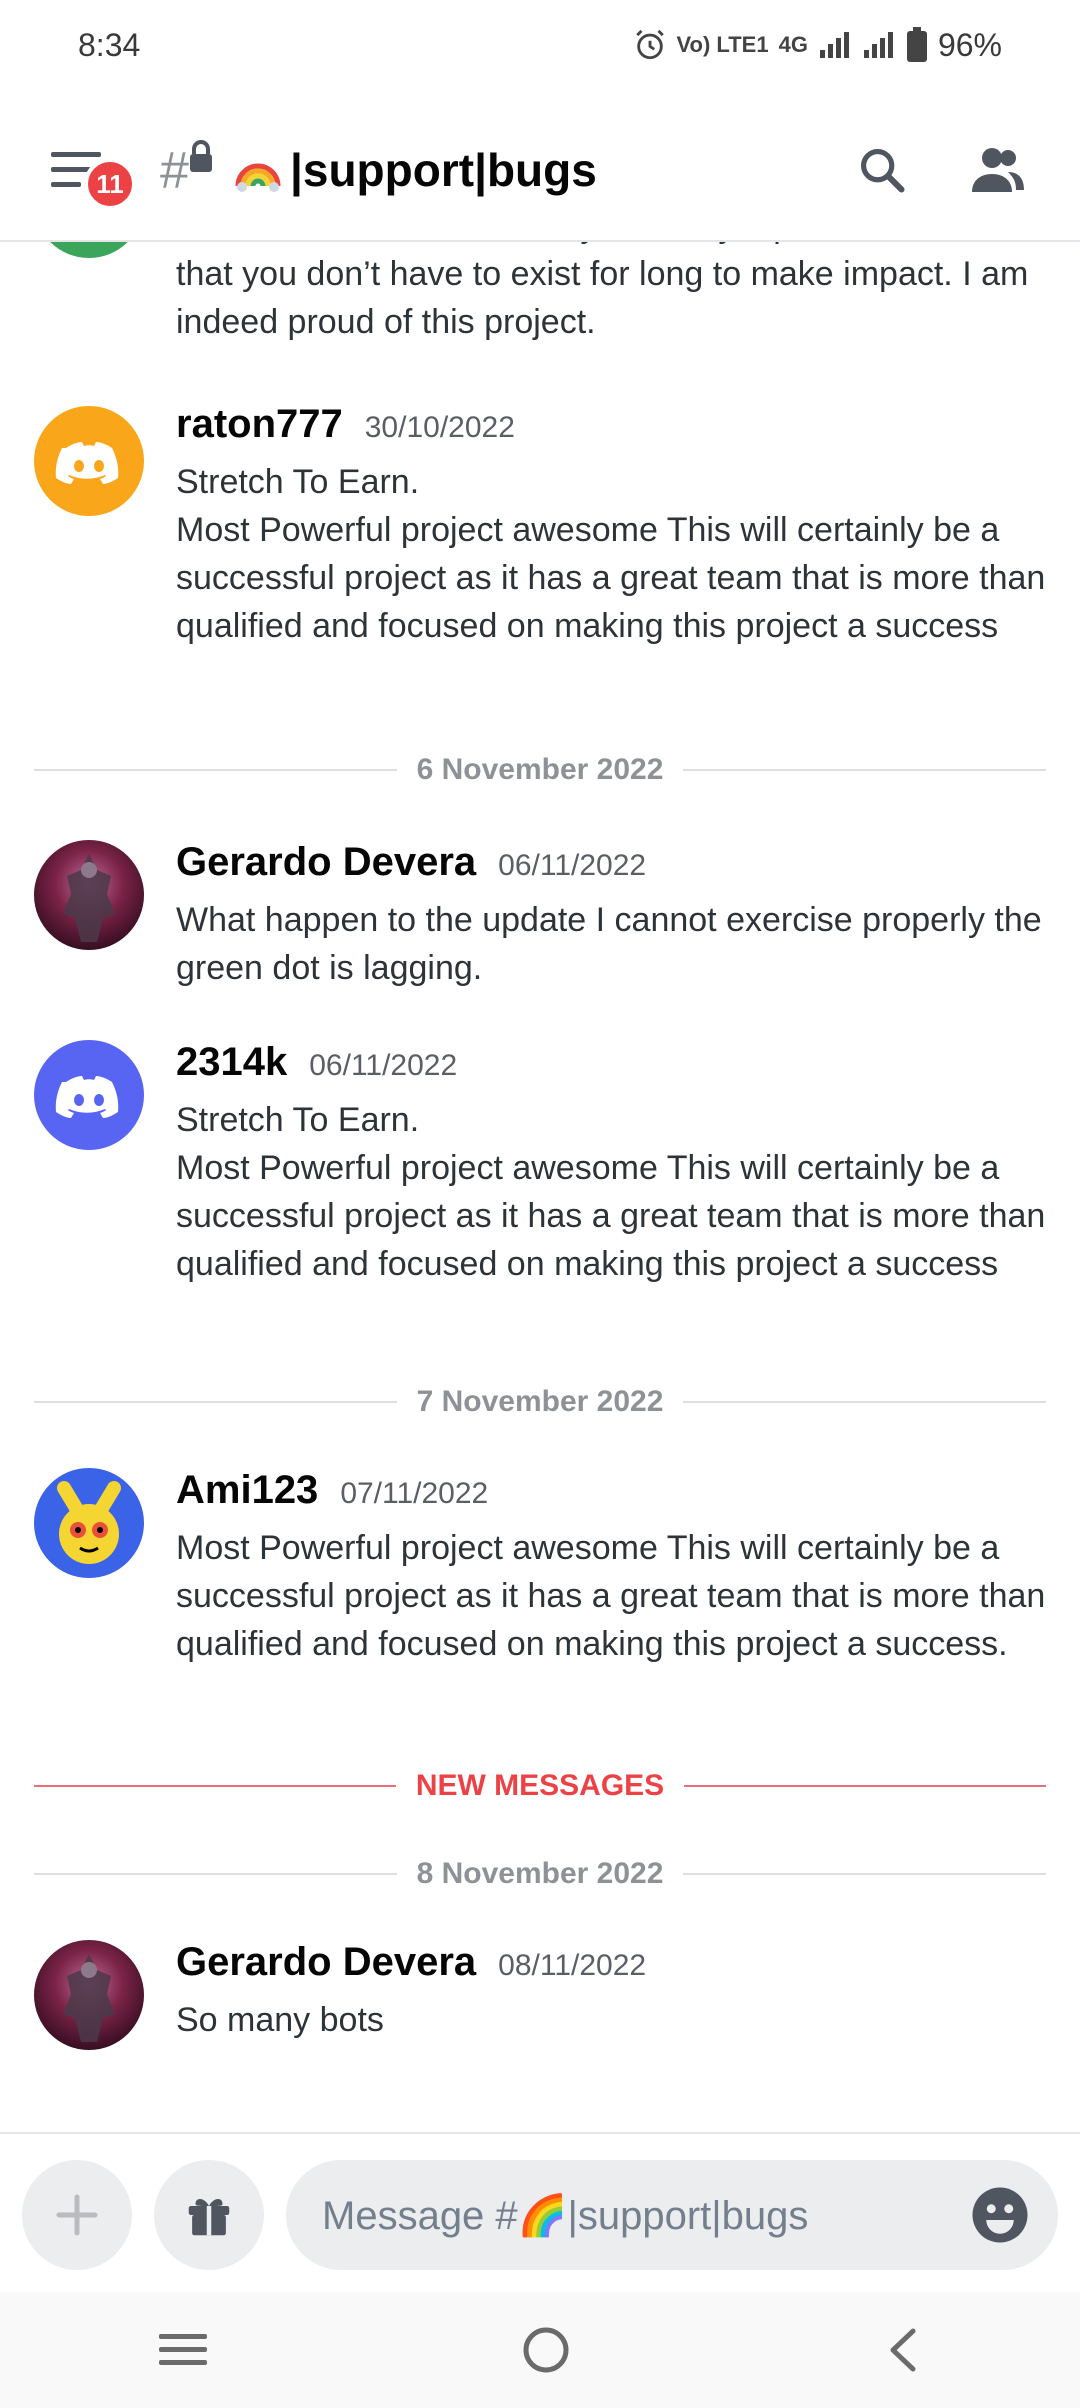 This screenshot has width=1080, height=2408. Describe the element at coordinates (882, 170) in the screenshot. I see `search-icon` at that location.